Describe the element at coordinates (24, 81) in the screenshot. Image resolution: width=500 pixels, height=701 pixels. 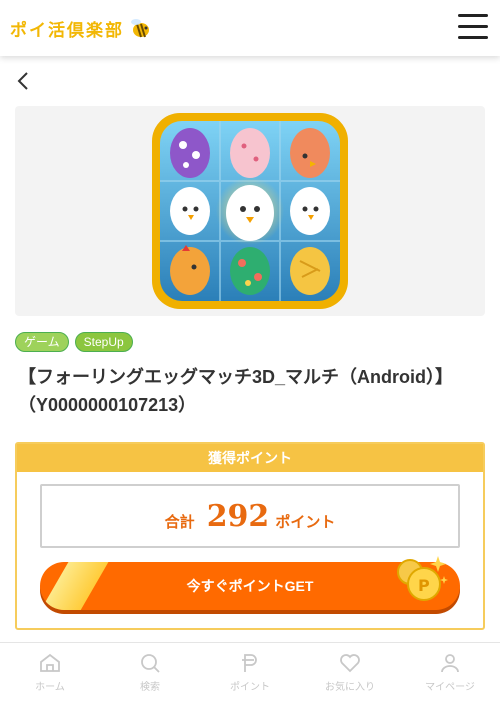
I see `chevron-left-icon` at that location.